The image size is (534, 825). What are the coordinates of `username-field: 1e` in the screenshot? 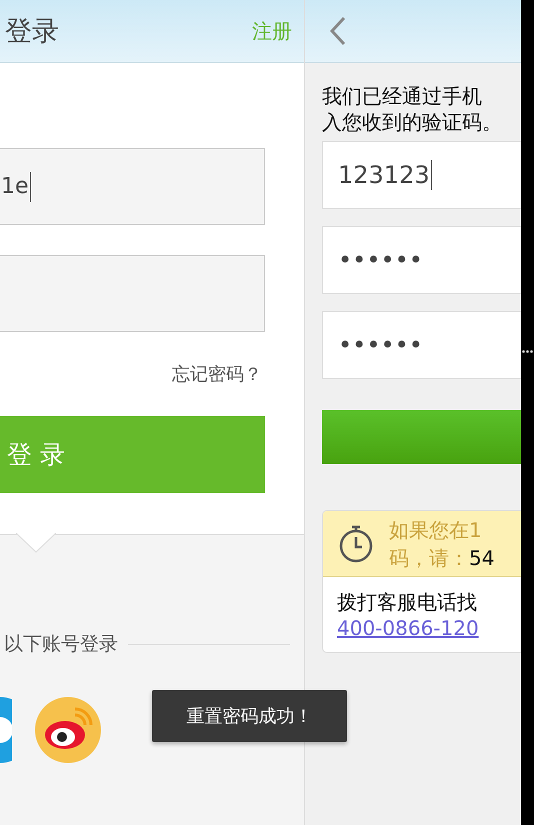 It's located at (132, 186).